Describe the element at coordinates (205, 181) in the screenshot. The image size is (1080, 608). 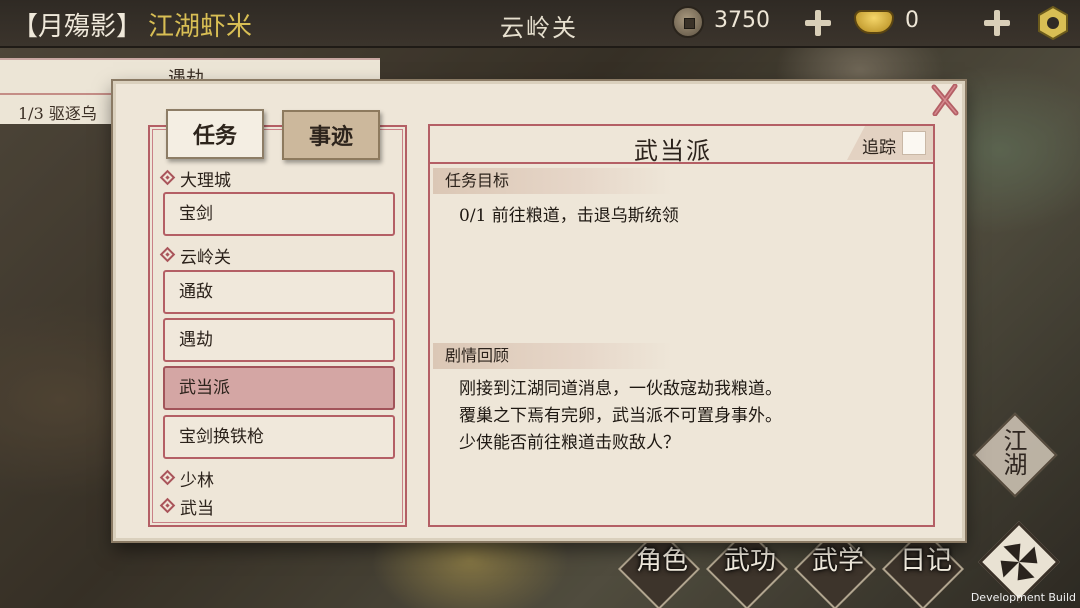
I see `group-label: 大理城` at that location.